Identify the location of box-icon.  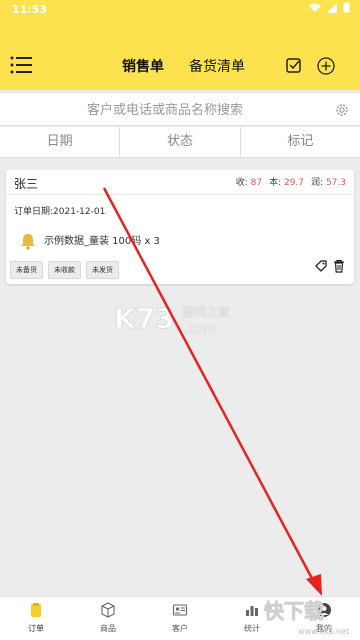
(108, 610).